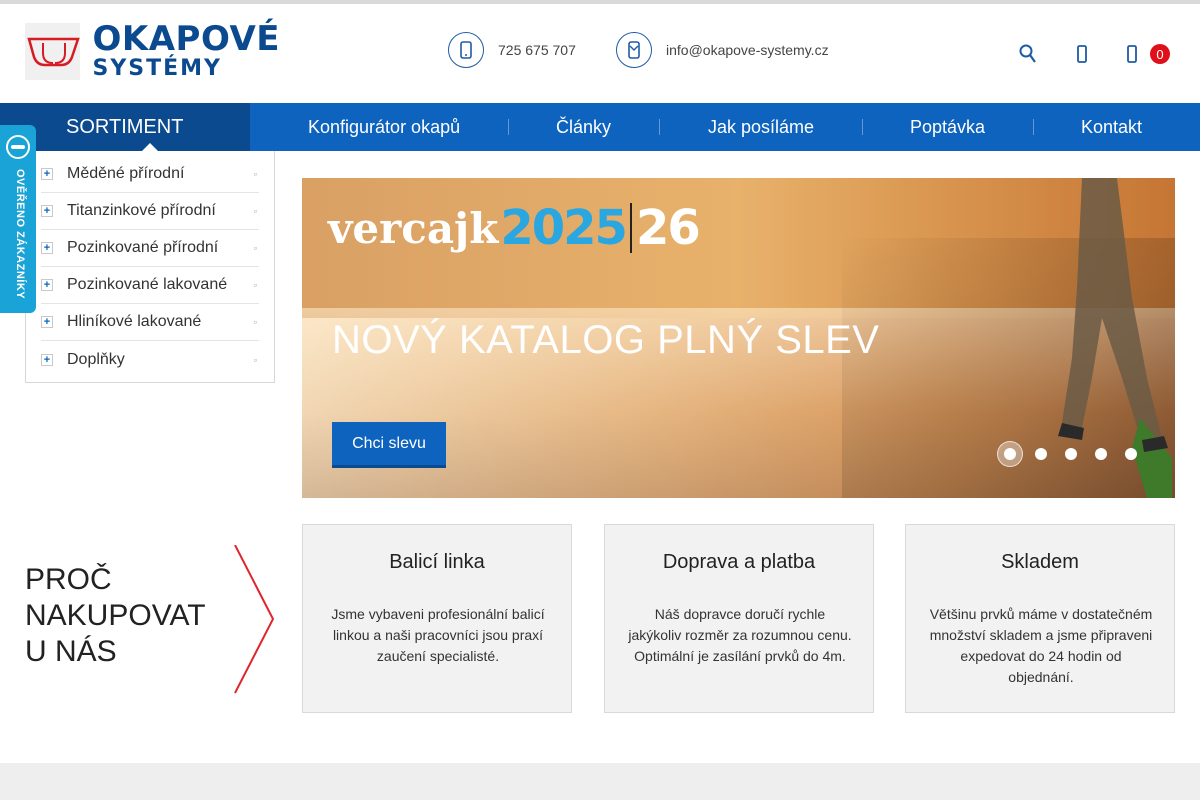 The height and width of the screenshot is (800, 1200). I want to click on nav-sortiment-label: SORTIMENT, so click(125, 126).